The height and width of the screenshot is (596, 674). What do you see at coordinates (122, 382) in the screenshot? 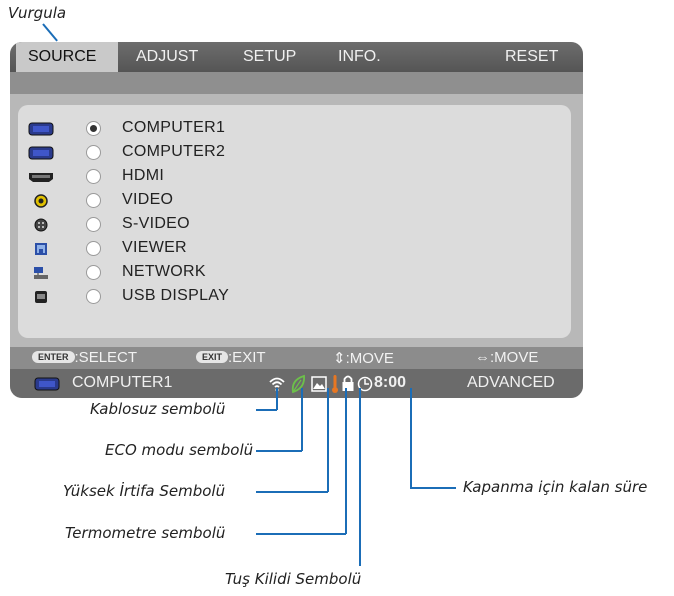
I see `status-source: COMPUTER1` at bounding box center [122, 382].